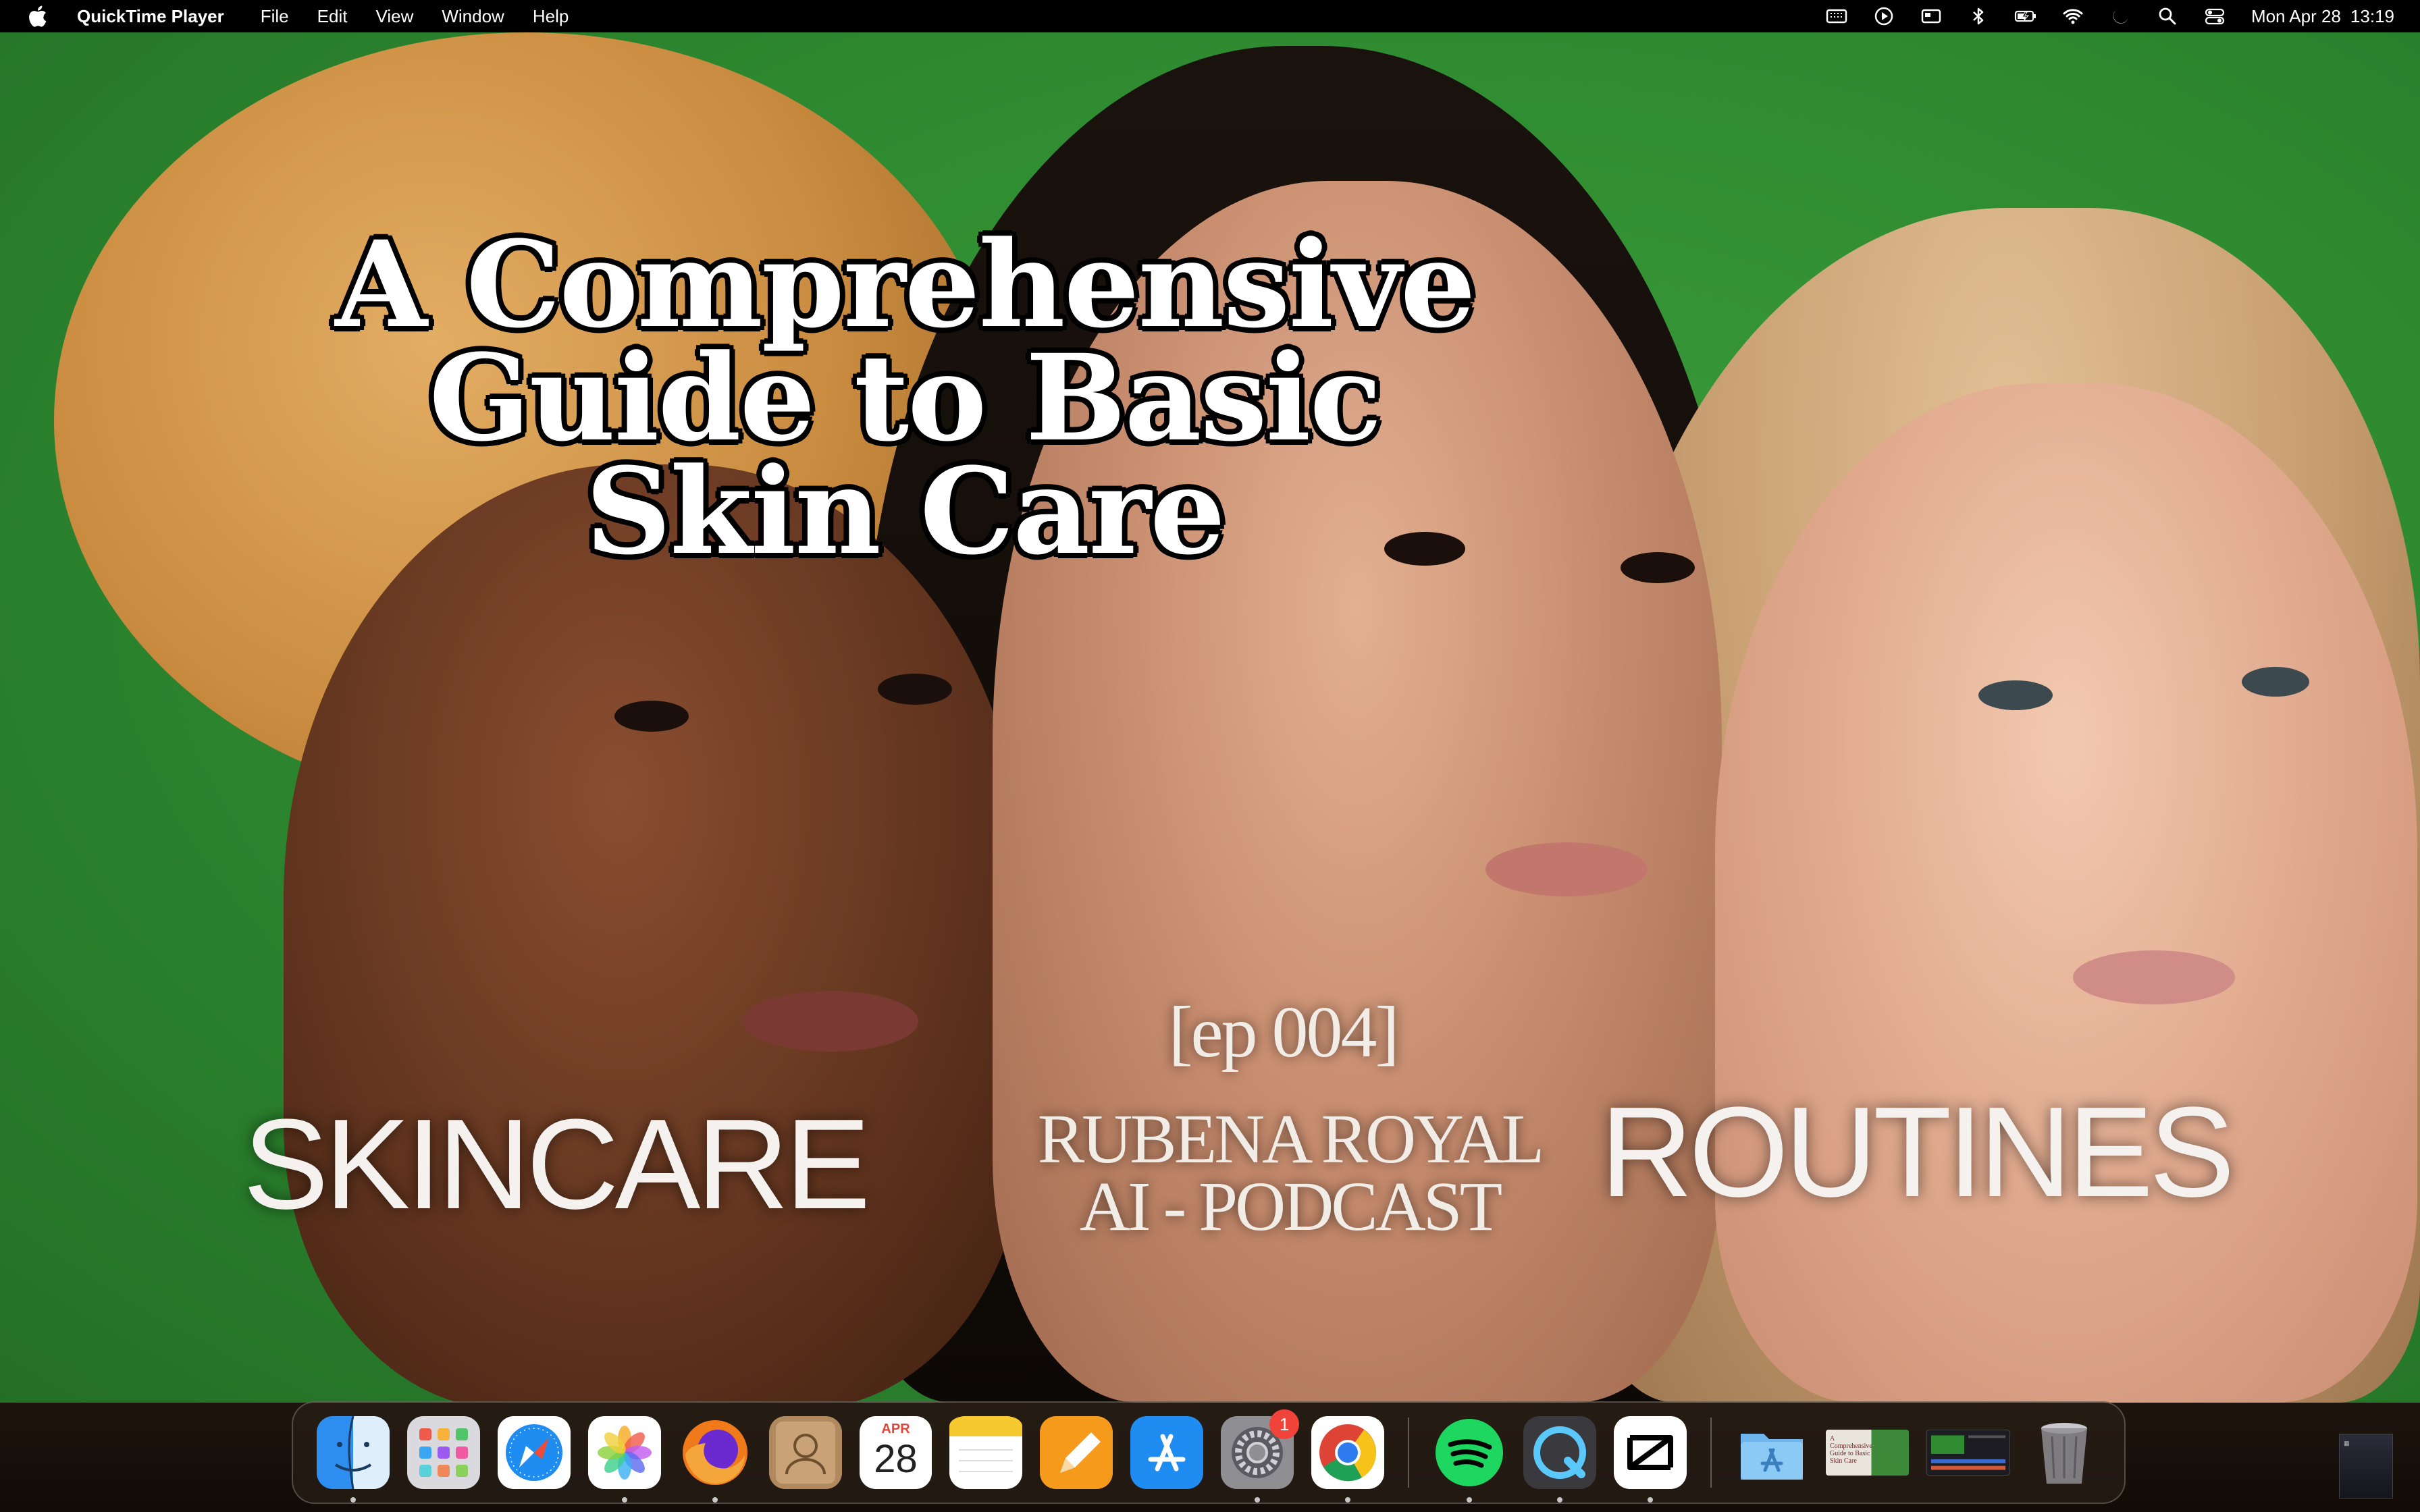 The width and height of the screenshot is (2420, 1512). What do you see at coordinates (473, 16) in the screenshot?
I see `menu-window: Window` at bounding box center [473, 16].